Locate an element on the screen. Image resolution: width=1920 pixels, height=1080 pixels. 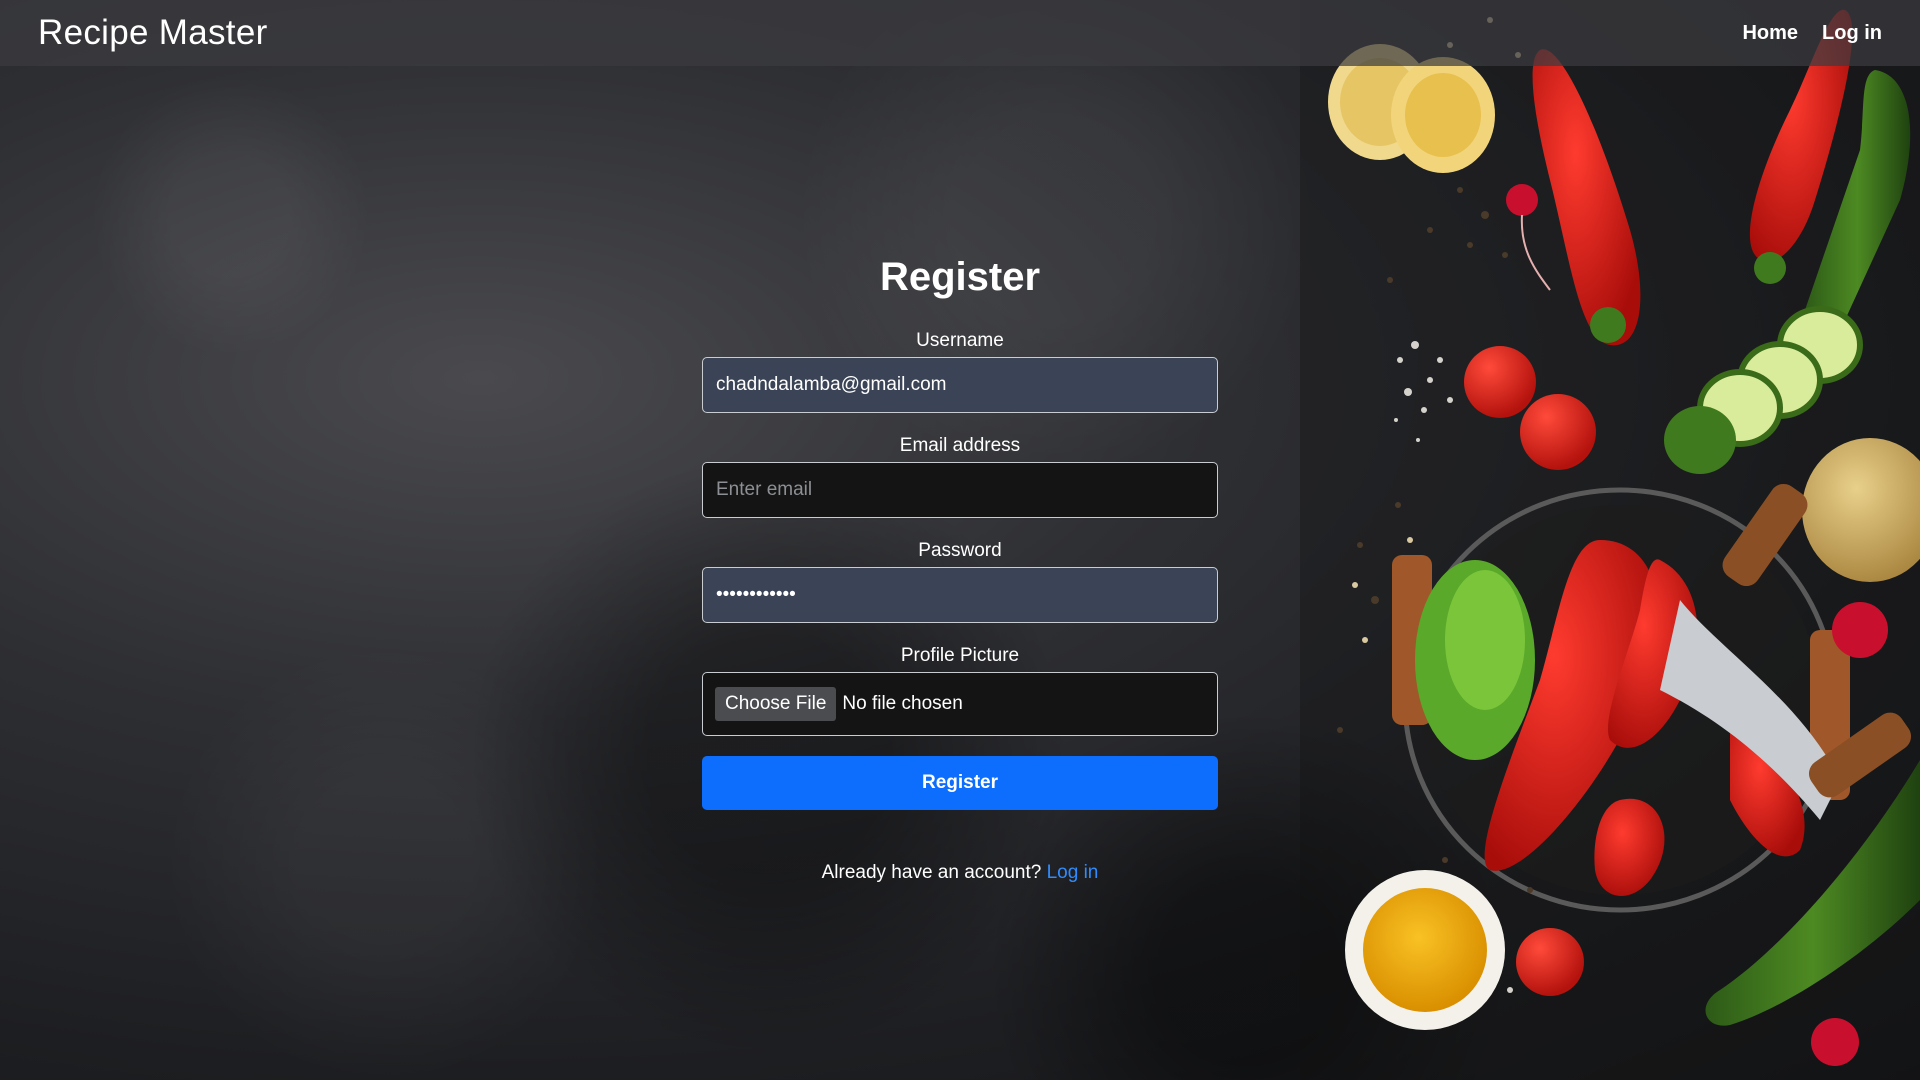
password-label: Password is located at coordinates (960, 550).